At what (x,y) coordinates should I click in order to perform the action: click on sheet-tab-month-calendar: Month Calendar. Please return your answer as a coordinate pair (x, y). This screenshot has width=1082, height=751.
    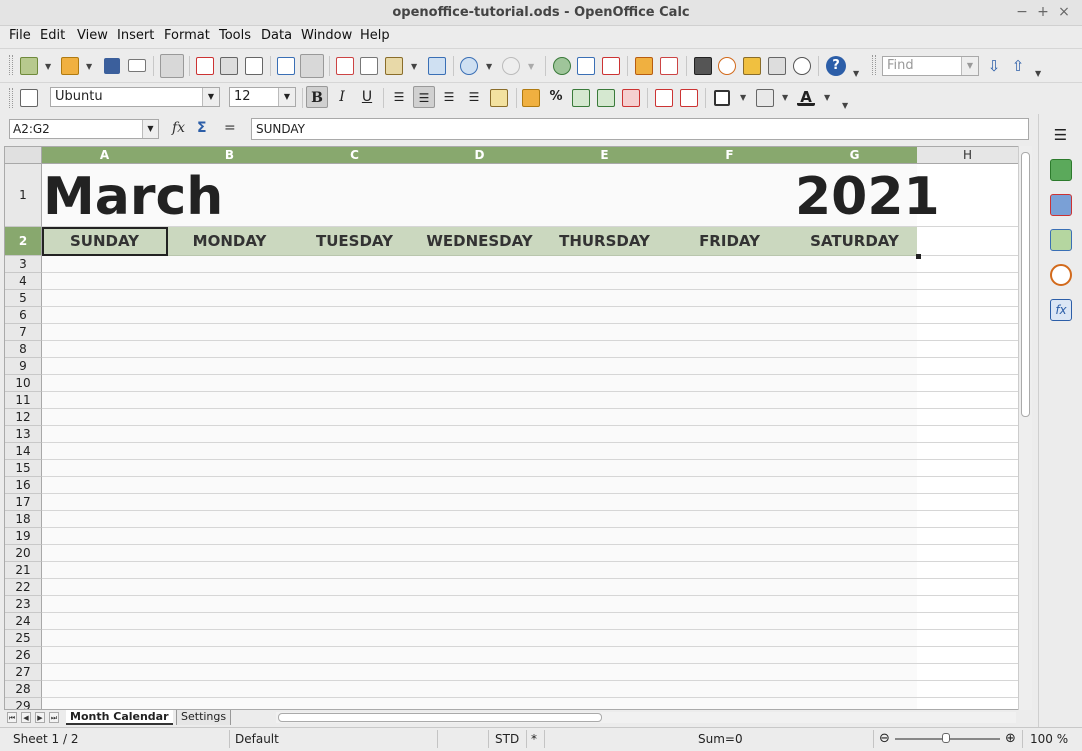
    Looking at the image, I should click on (119, 717).